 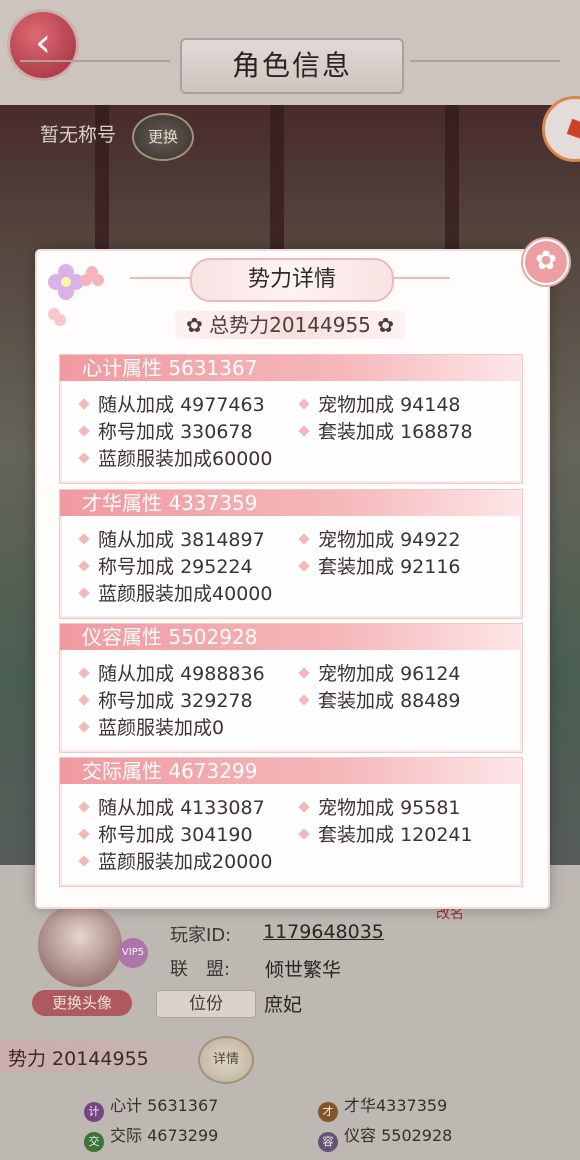 What do you see at coordinates (379, 672) in the screenshot?
I see `stat-row: 宠物加成 96124` at bounding box center [379, 672].